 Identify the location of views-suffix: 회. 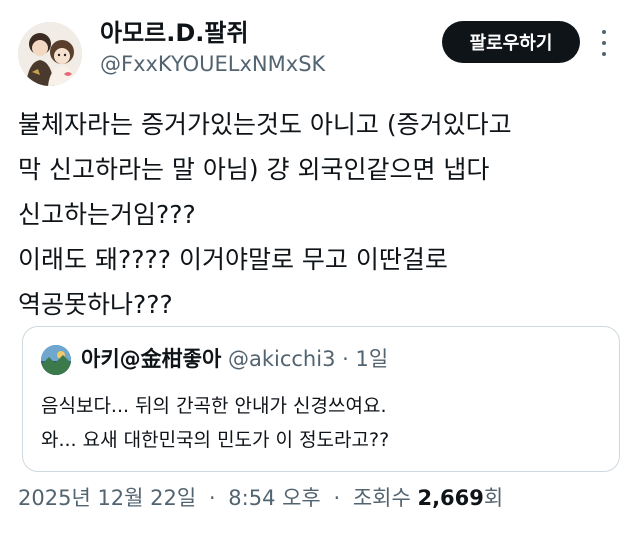
(493, 498).